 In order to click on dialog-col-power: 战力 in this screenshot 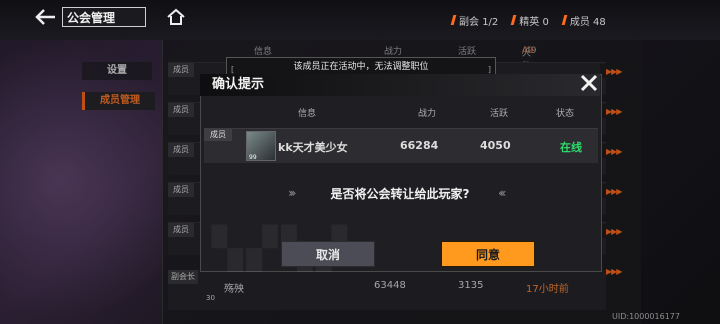, I will do `click(427, 114)`.